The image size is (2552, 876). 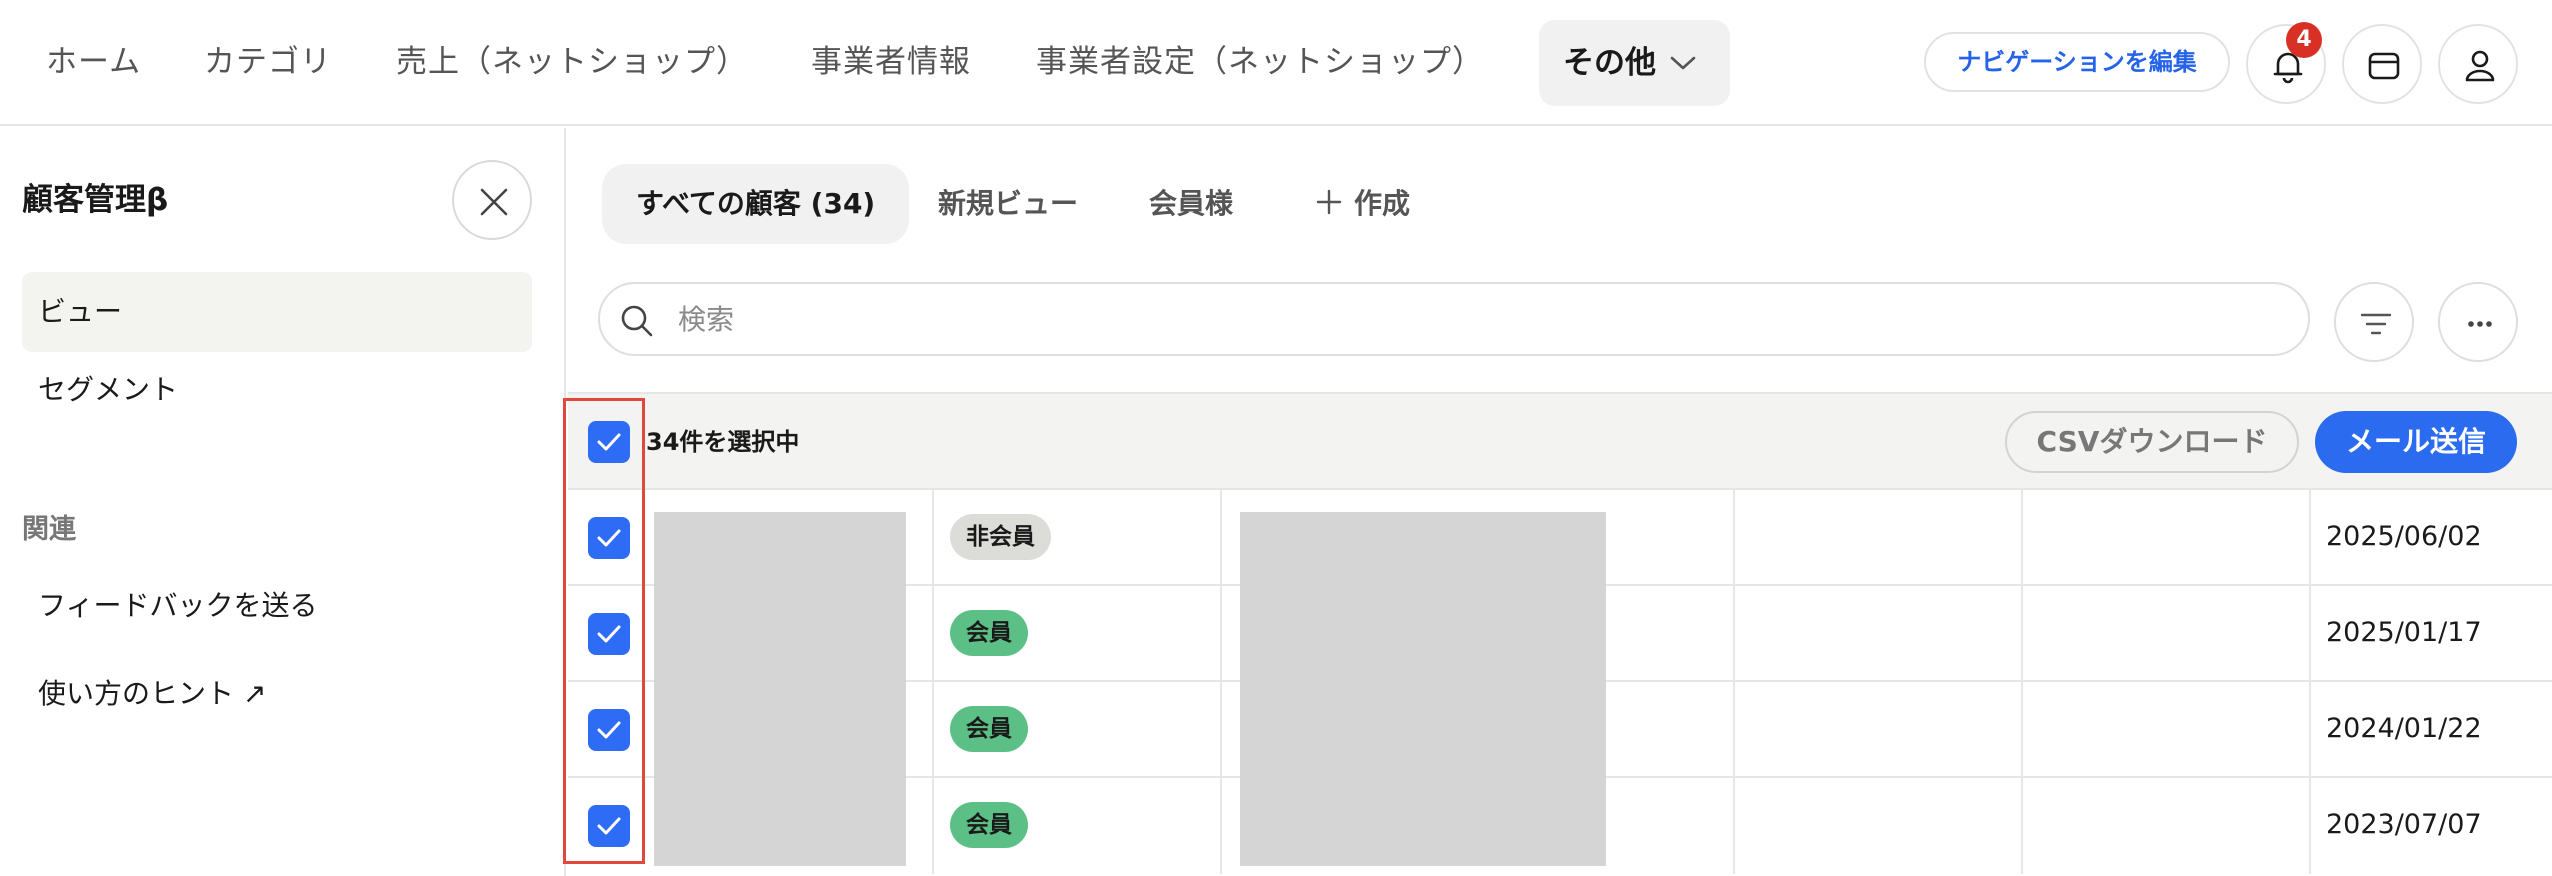 What do you see at coordinates (1008, 204) in the screenshot?
I see `tab-new-view: 新規ビュー` at bounding box center [1008, 204].